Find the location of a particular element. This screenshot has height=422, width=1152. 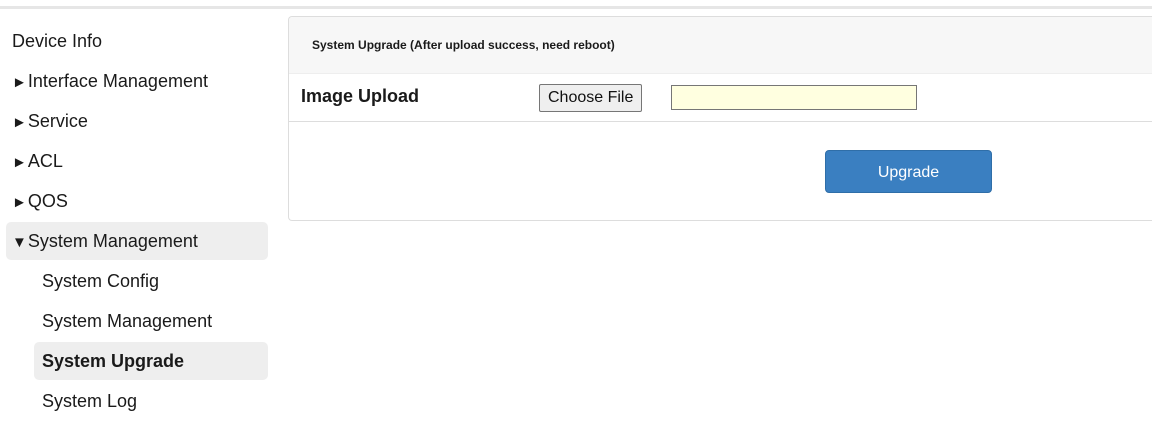

choose-file-button: Choose File is located at coordinates (591, 98).